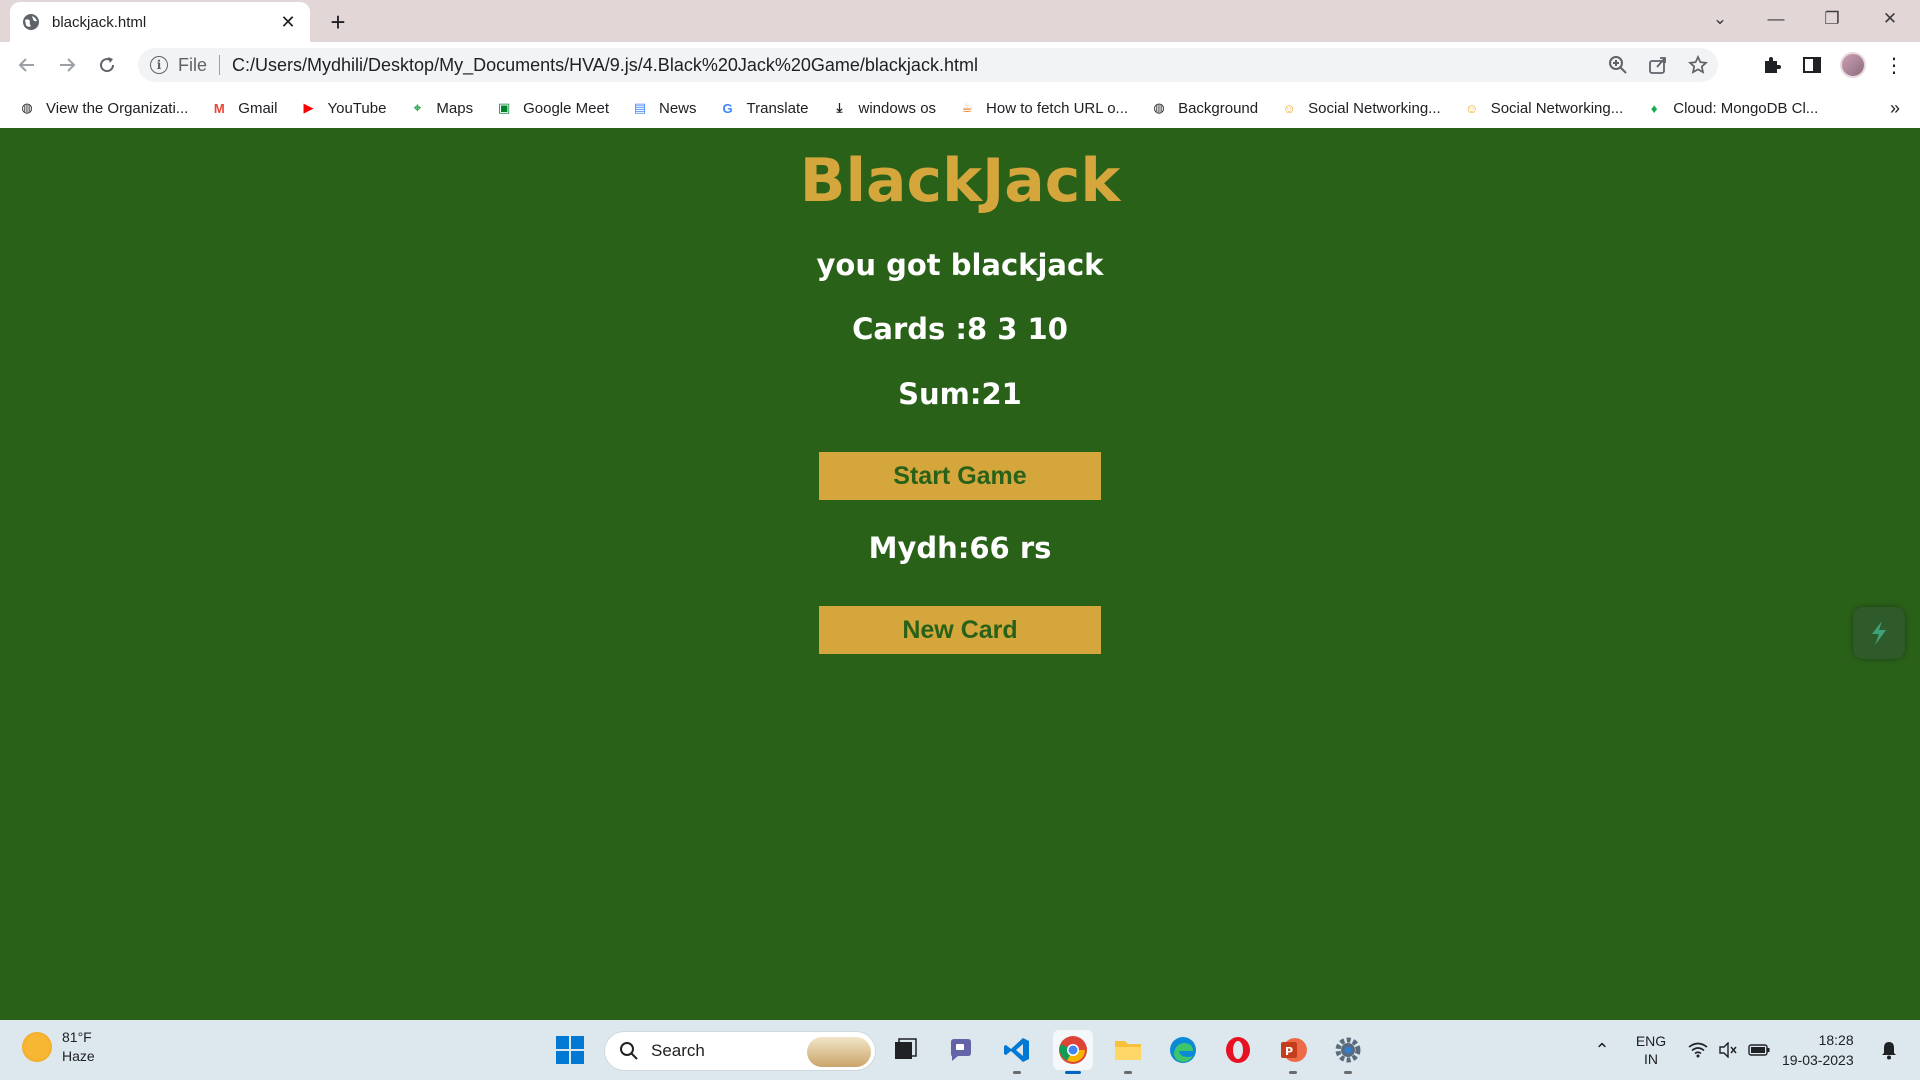 This screenshot has width=1920, height=1080. What do you see at coordinates (338, 22) in the screenshot?
I see `new-tab-button: +` at bounding box center [338, 22].